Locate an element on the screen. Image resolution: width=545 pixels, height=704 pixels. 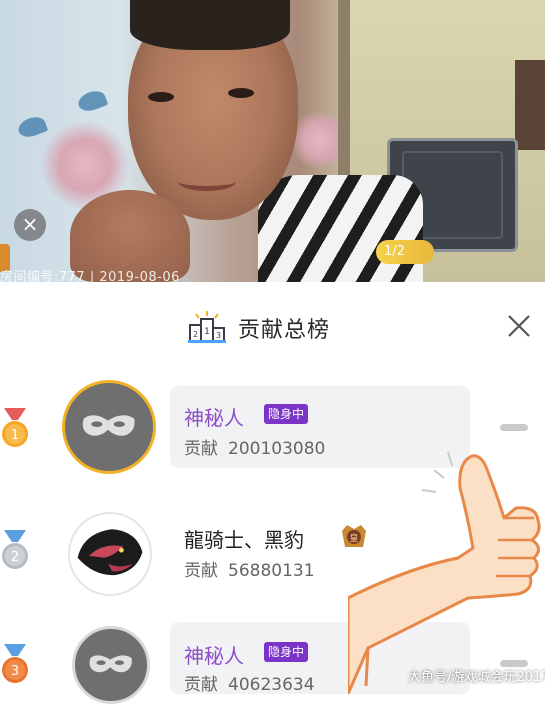
contribution-number: 56880131 is located at coordinates (271, 571).